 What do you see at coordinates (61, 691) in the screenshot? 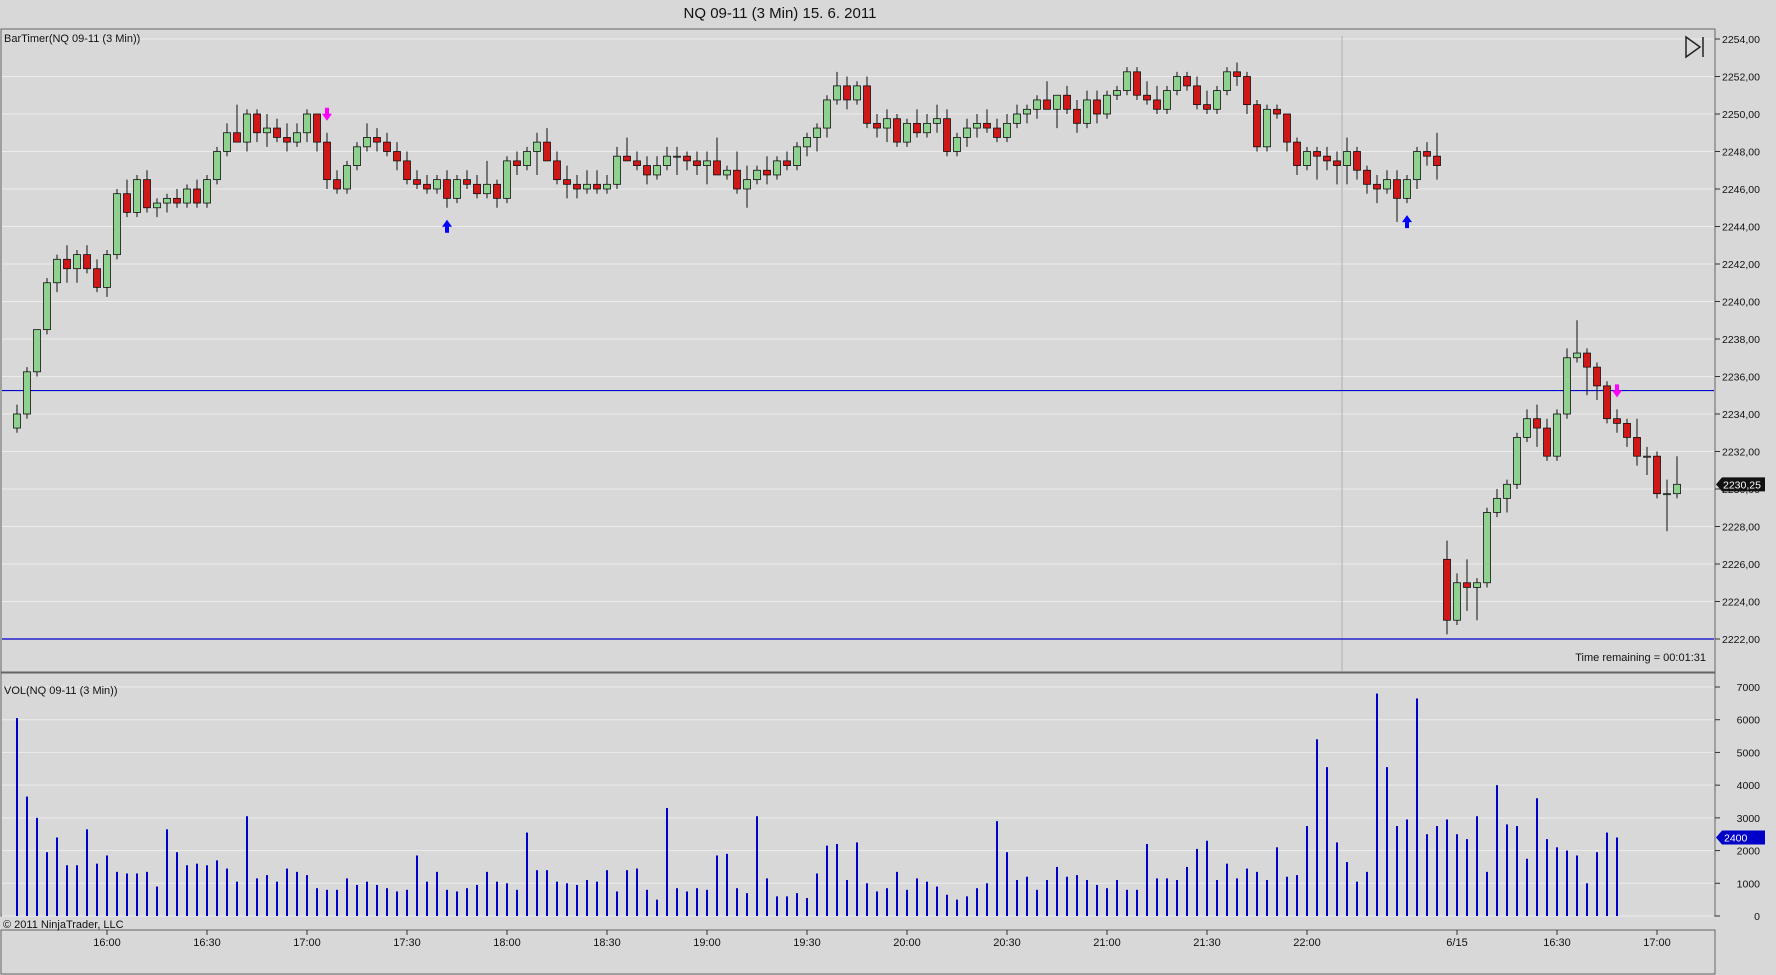
I see `volume-panel-label: VOL(NQ 09-11 (3 Min))` at bounding box center [61, 691].